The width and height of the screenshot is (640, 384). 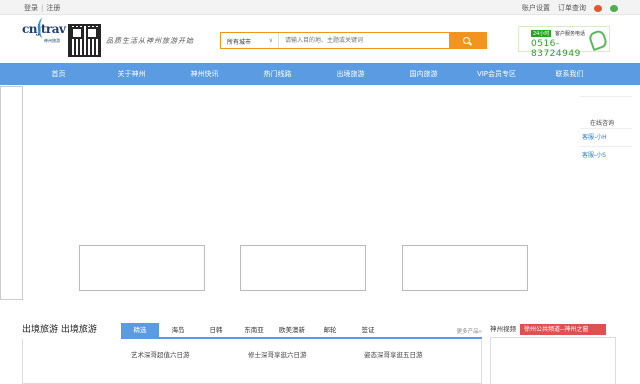 I want to click on nav-item-about: 关于神州, so click(x=131, y=74).